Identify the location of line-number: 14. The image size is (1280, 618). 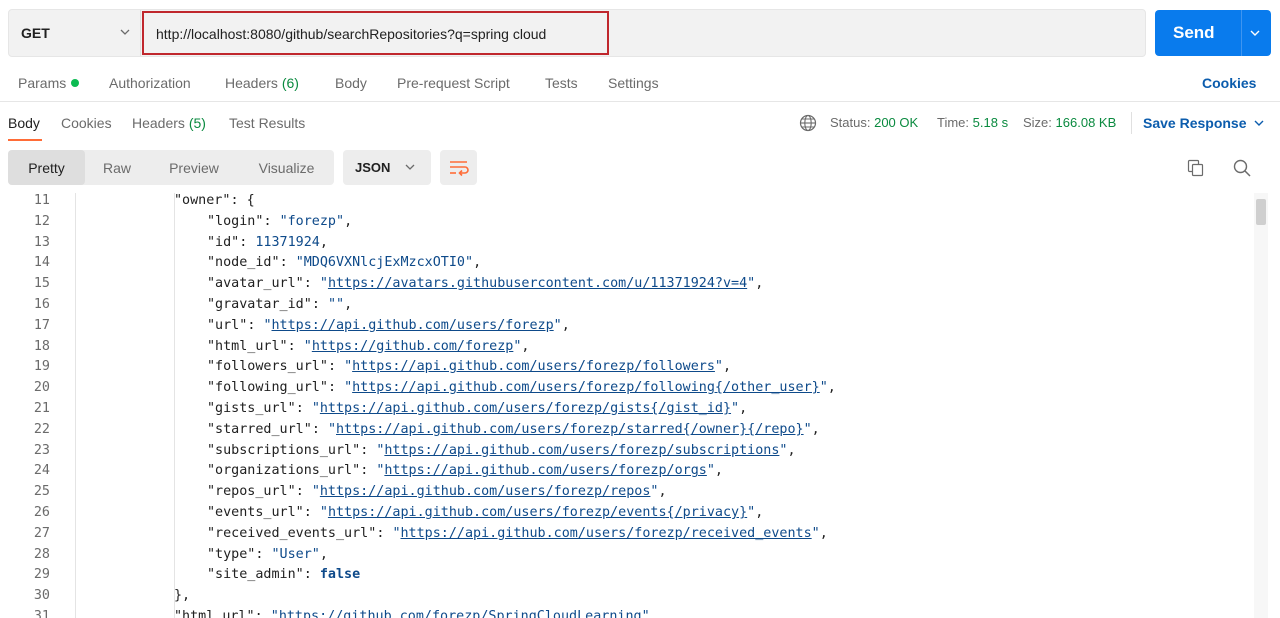
(41, 263).